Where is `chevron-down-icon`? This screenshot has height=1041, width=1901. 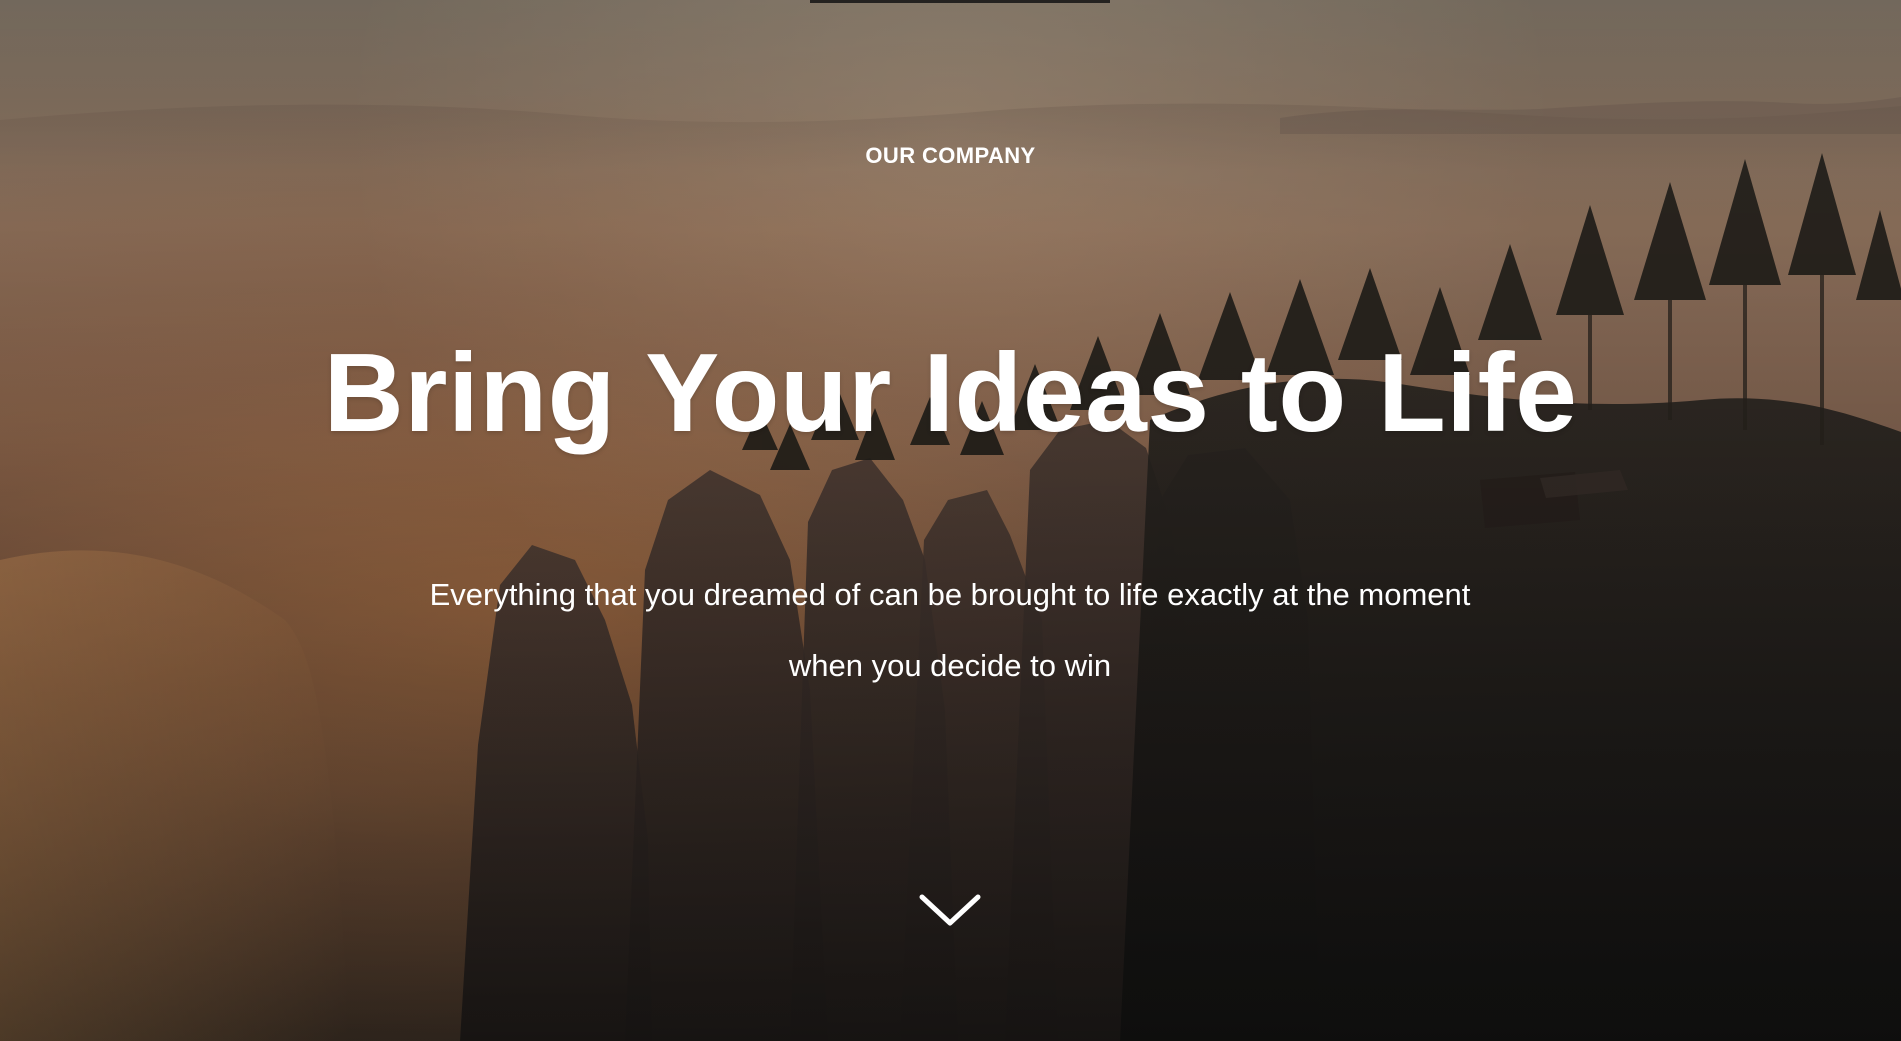 chevron-down-icon is located at coordinates (950, 910).